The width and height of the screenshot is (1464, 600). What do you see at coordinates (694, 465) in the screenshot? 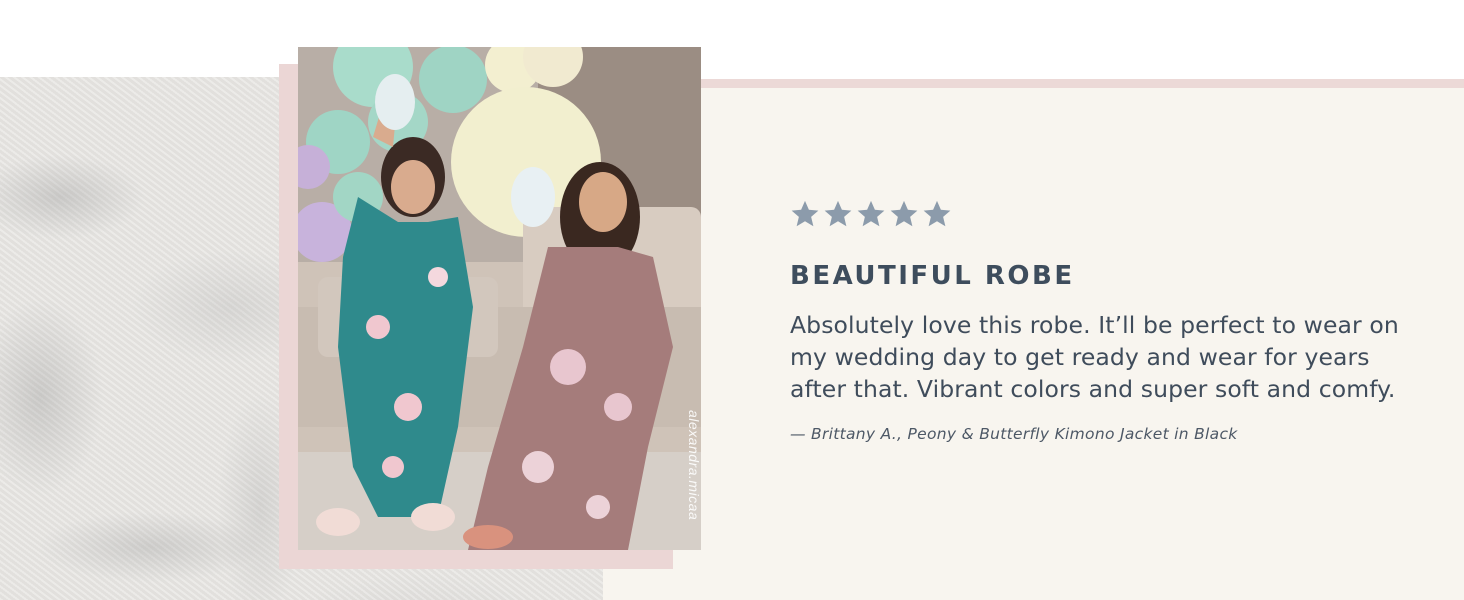
I see `photo-watermark: alexandra.micaa` at bounding box center [694, 465].